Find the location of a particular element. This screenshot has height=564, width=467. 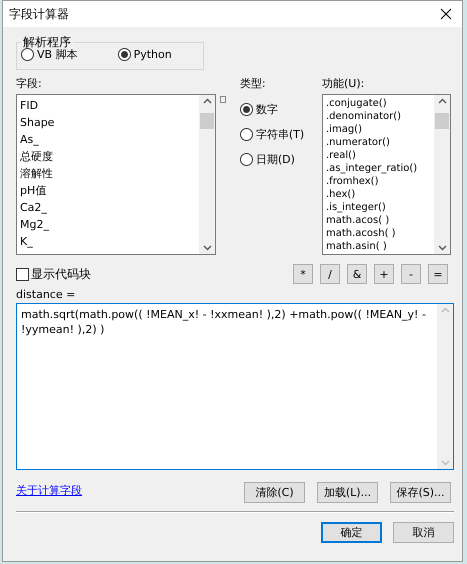

operator-button: = is located at coordinates (438, 274).